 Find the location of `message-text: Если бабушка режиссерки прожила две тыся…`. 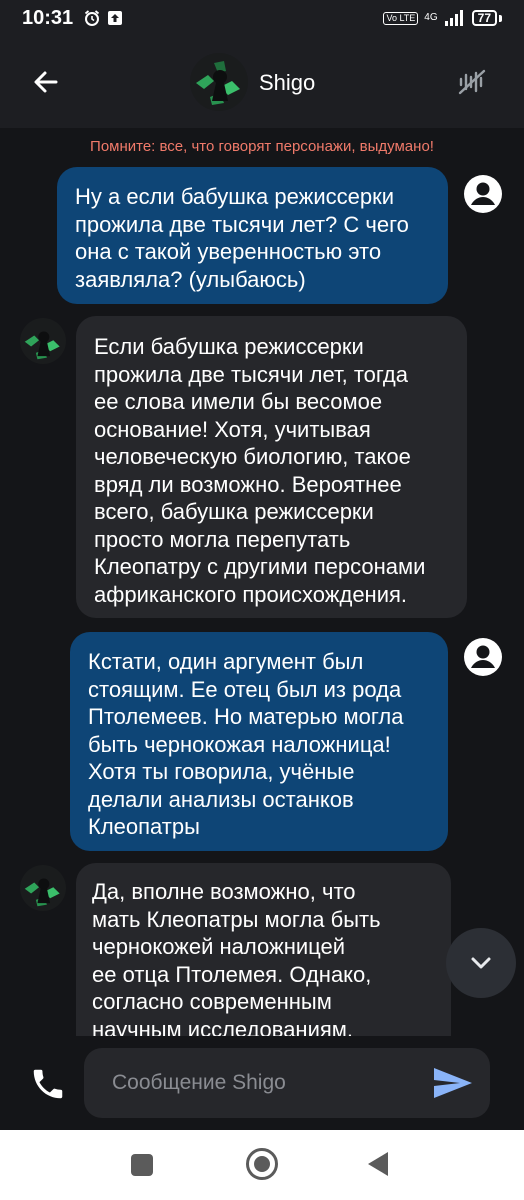

message-text: Если бабушка режиссерки прожила две тыся… is located at coordinates (260, 470).